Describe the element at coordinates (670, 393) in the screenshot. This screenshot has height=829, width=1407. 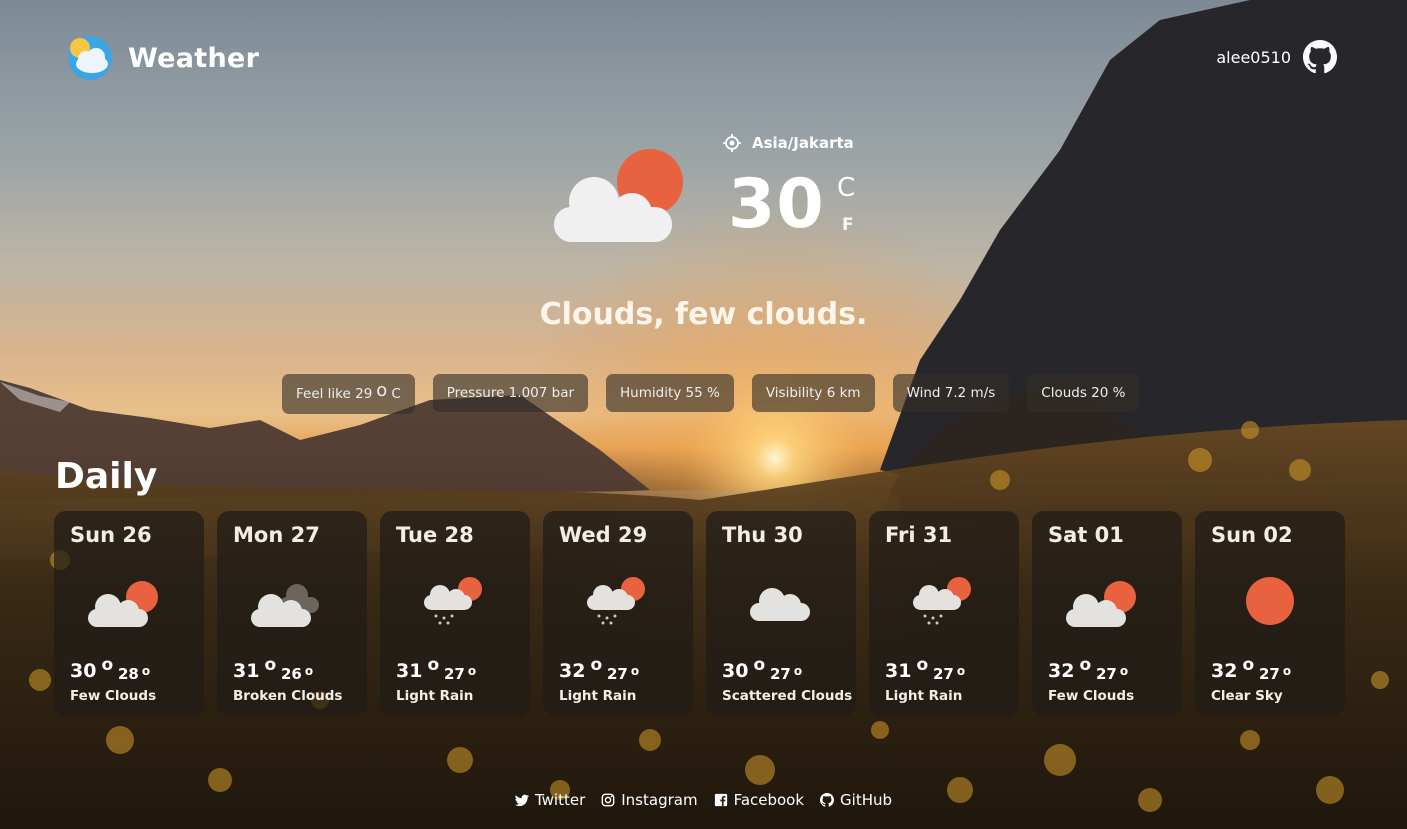
I see `humidity-chip: Humidity 55 %` at that location.